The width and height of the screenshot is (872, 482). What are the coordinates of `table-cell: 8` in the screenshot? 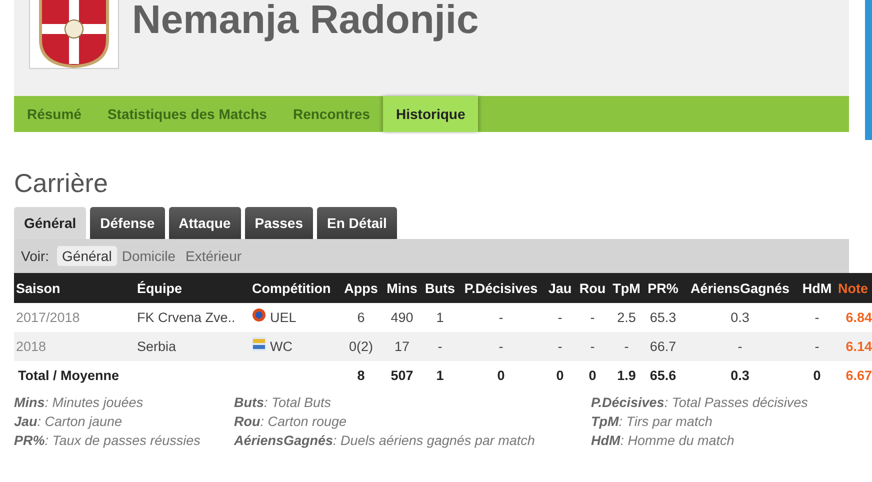 It's located at (361, 375).